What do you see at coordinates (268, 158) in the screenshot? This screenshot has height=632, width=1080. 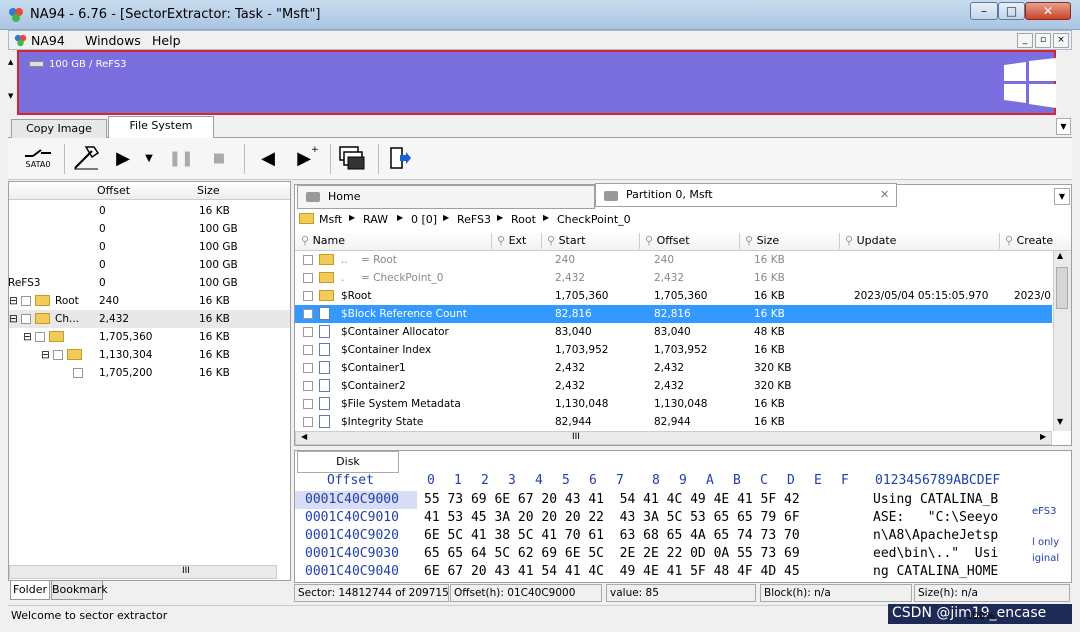 I see `go-start-icon: ◀` at bounding box center [268, 158].